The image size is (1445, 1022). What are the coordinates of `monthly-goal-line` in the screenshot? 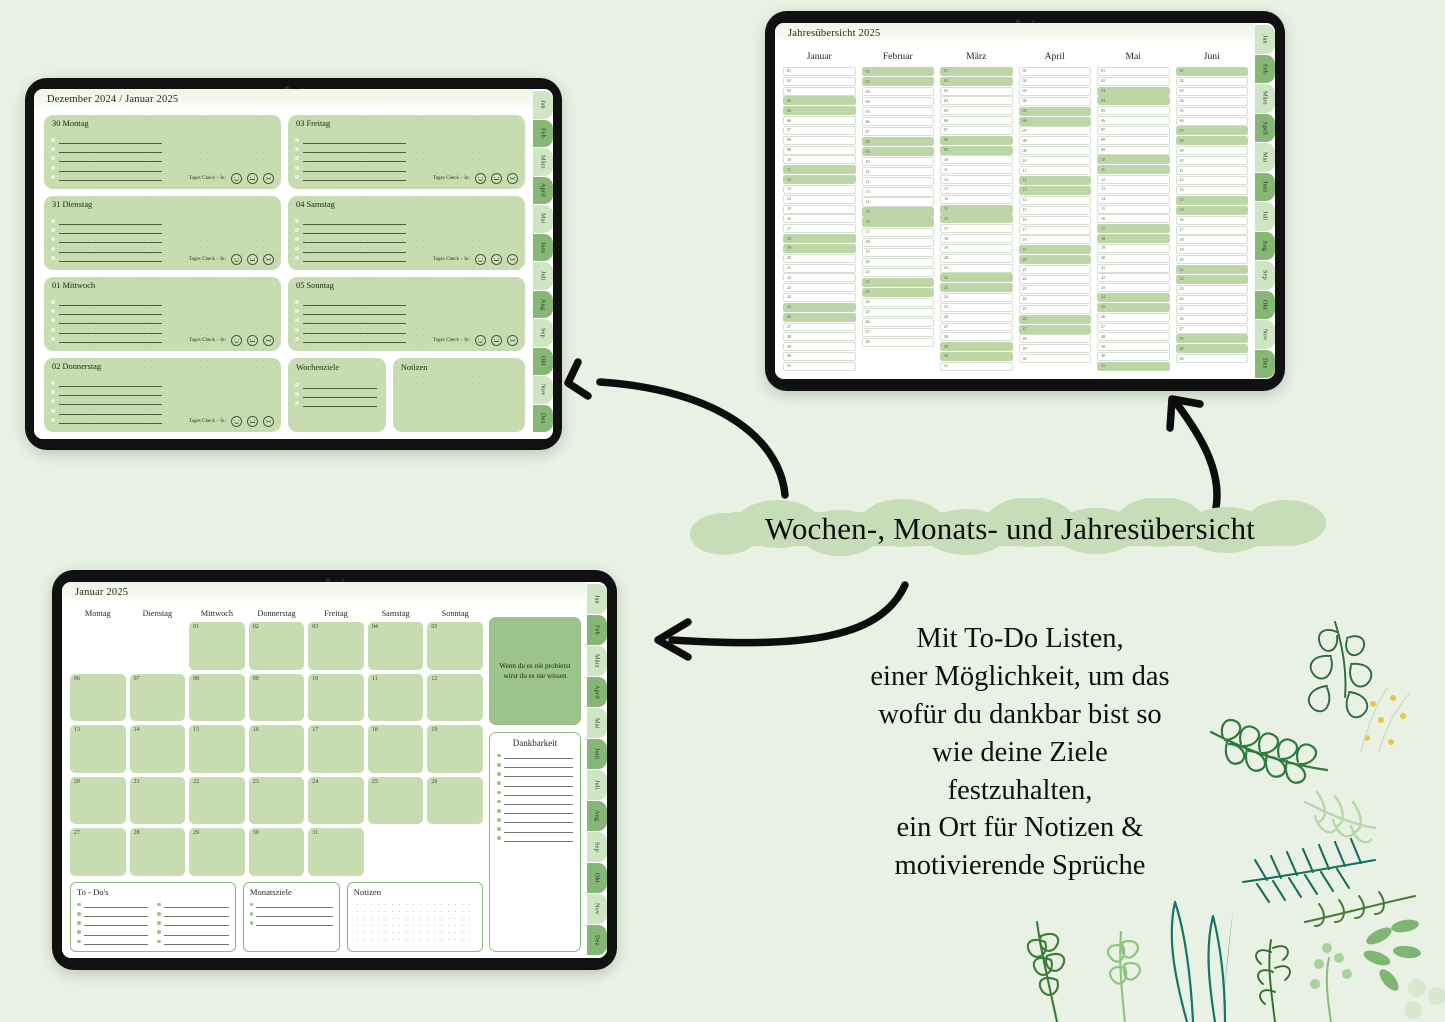 It's located at (291, 922).